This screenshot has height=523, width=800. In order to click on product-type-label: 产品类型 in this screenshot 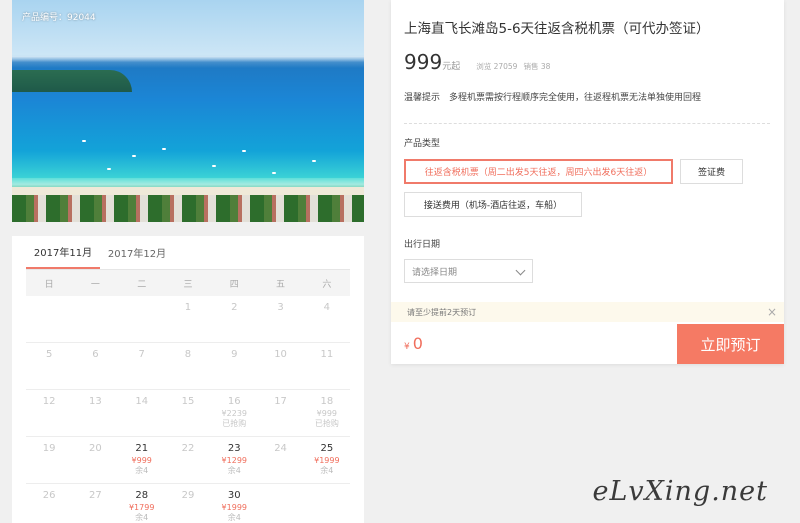, I will do `click(422, 144)`.